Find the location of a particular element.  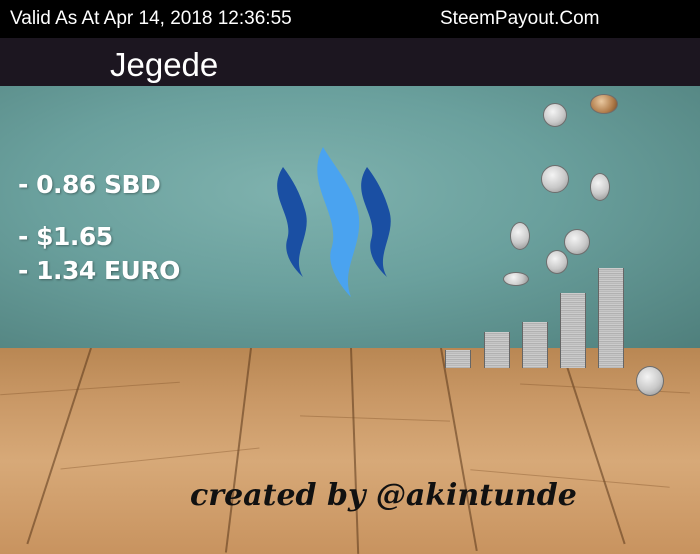

user-name: Jegede is located at coordinates (164, 64).